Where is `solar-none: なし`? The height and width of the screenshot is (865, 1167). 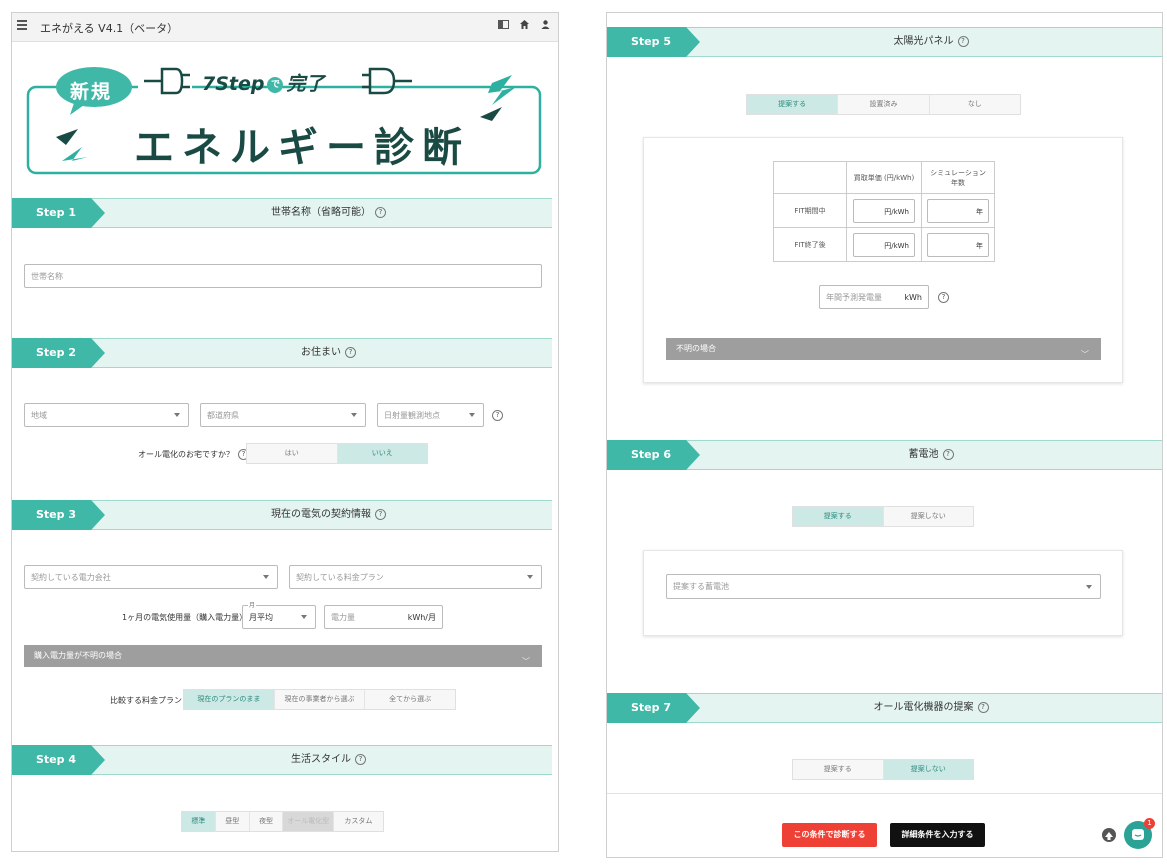
solar-none: なし is located at coordinates (974, 104).